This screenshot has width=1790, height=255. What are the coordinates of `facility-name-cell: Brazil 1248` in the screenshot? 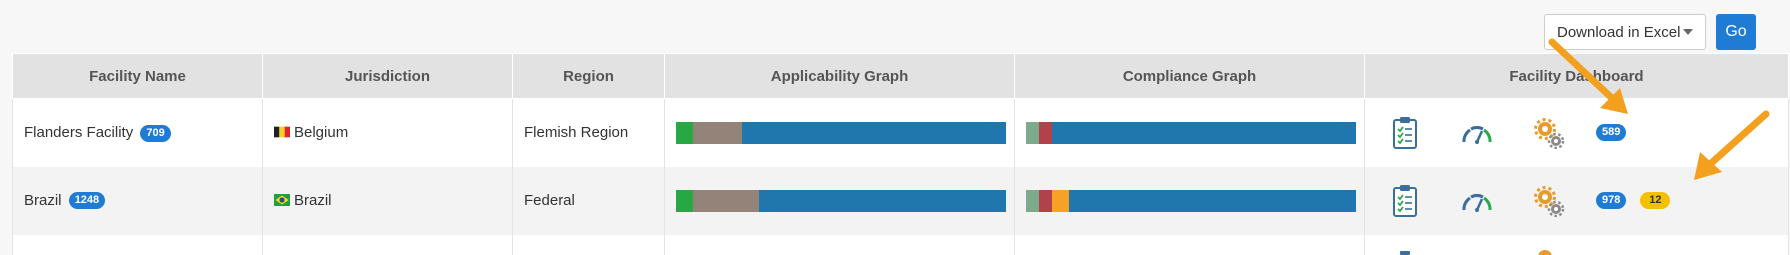 It's located at (137, 200).